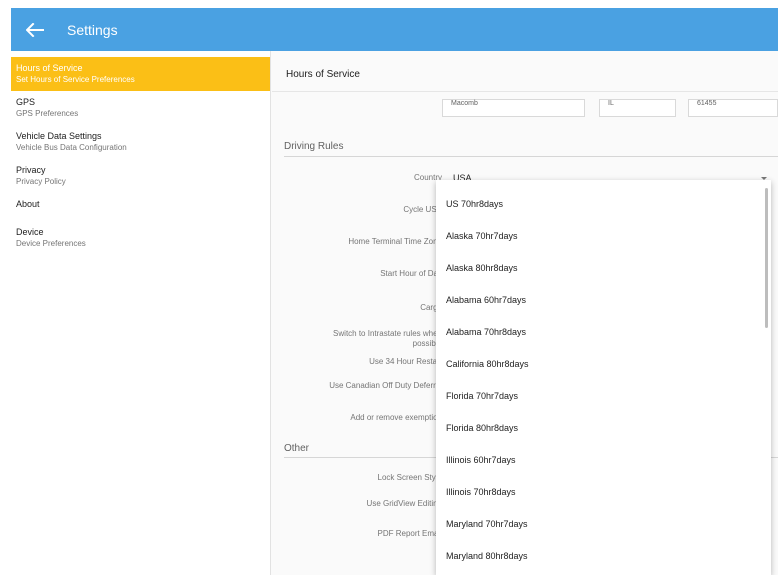 The width and height of the screenshot is (778, 575). I want to click on pdf-report-email-label: PDF Report Email, so click(409, 533).